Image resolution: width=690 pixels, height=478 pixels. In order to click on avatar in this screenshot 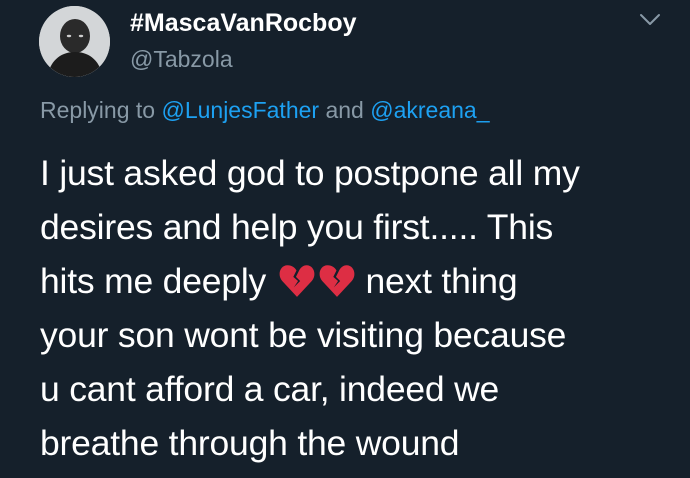, I will do `click(74, 41)`.